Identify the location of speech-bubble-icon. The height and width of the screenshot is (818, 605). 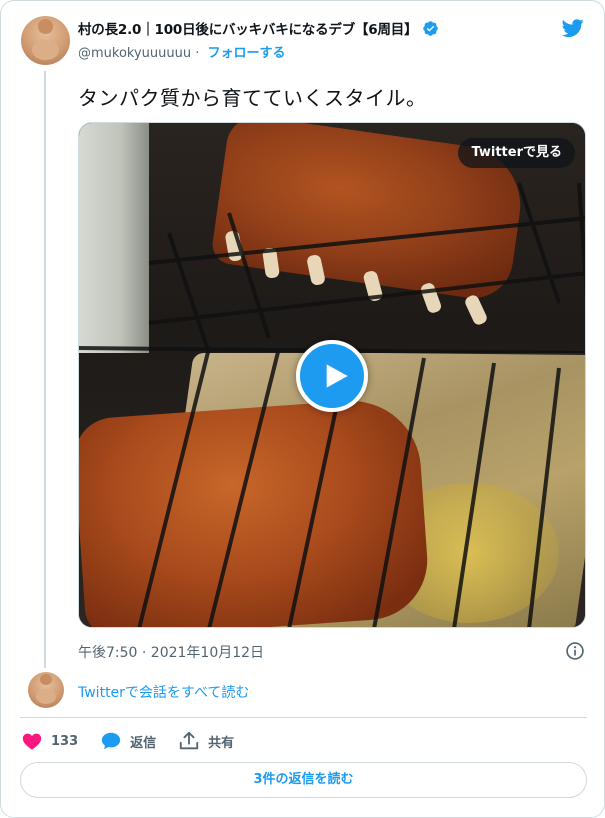
(111, 741).